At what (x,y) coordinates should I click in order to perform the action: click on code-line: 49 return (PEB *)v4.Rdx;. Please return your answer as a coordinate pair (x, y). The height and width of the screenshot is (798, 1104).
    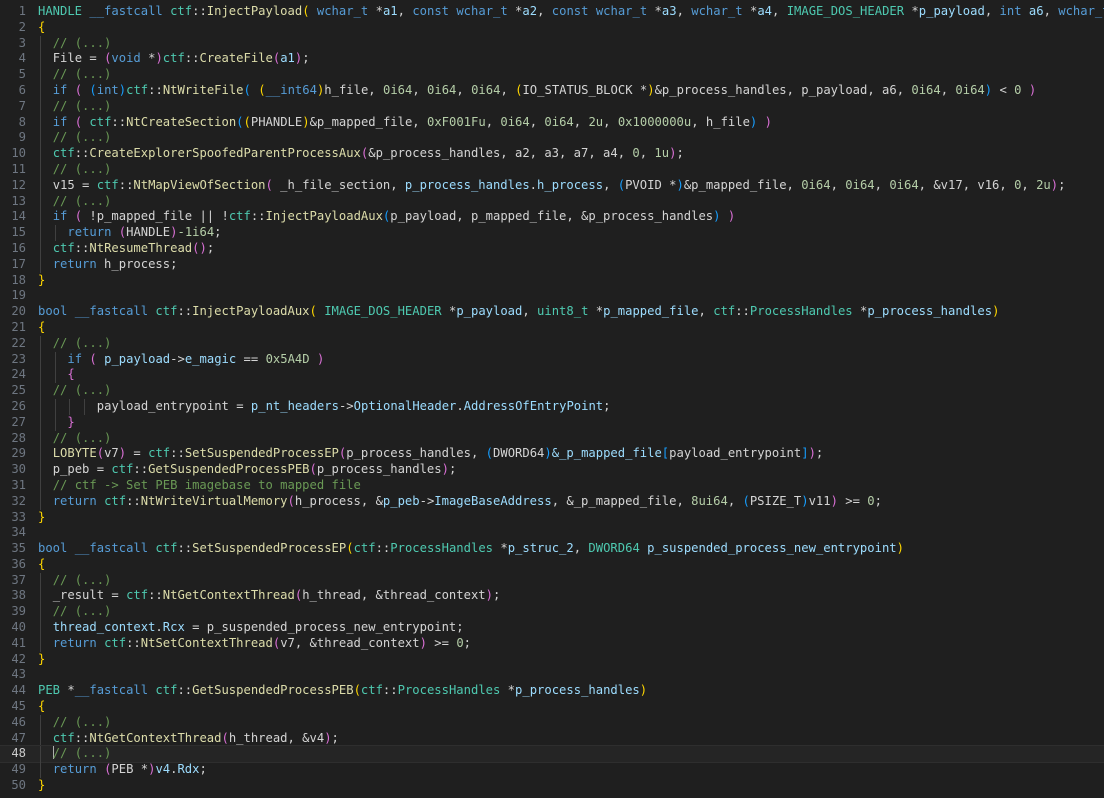
    Looking at the image, I should click on (552, 770).